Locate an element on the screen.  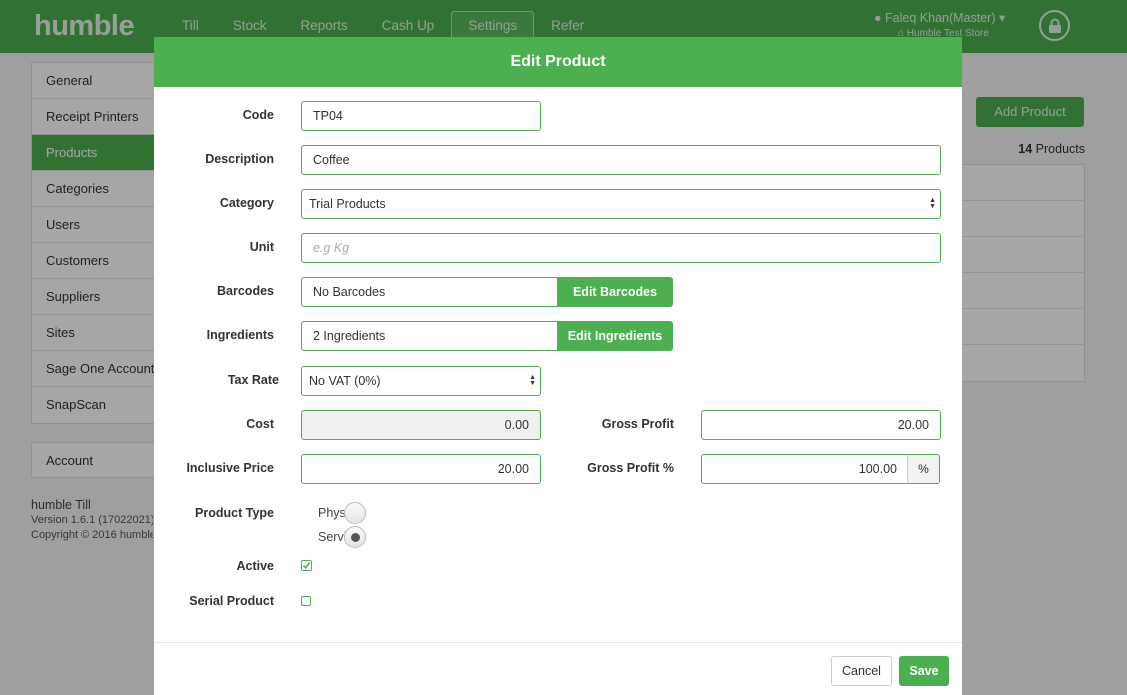
ingredients-field: 2 Ingredients is located at coordinates (429, 336).